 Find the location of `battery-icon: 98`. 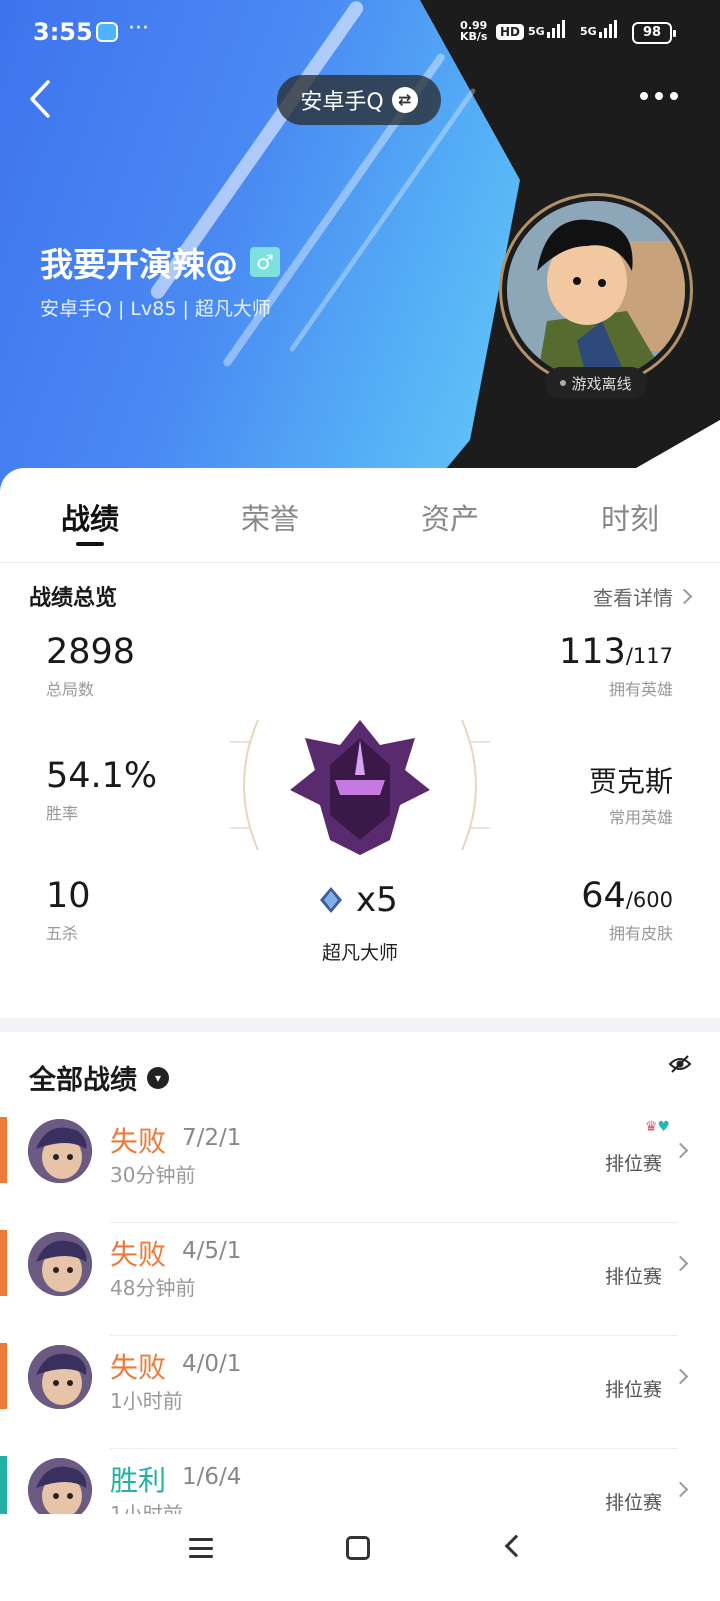

battery-icon: 98 is located at coordinates (654, 33).